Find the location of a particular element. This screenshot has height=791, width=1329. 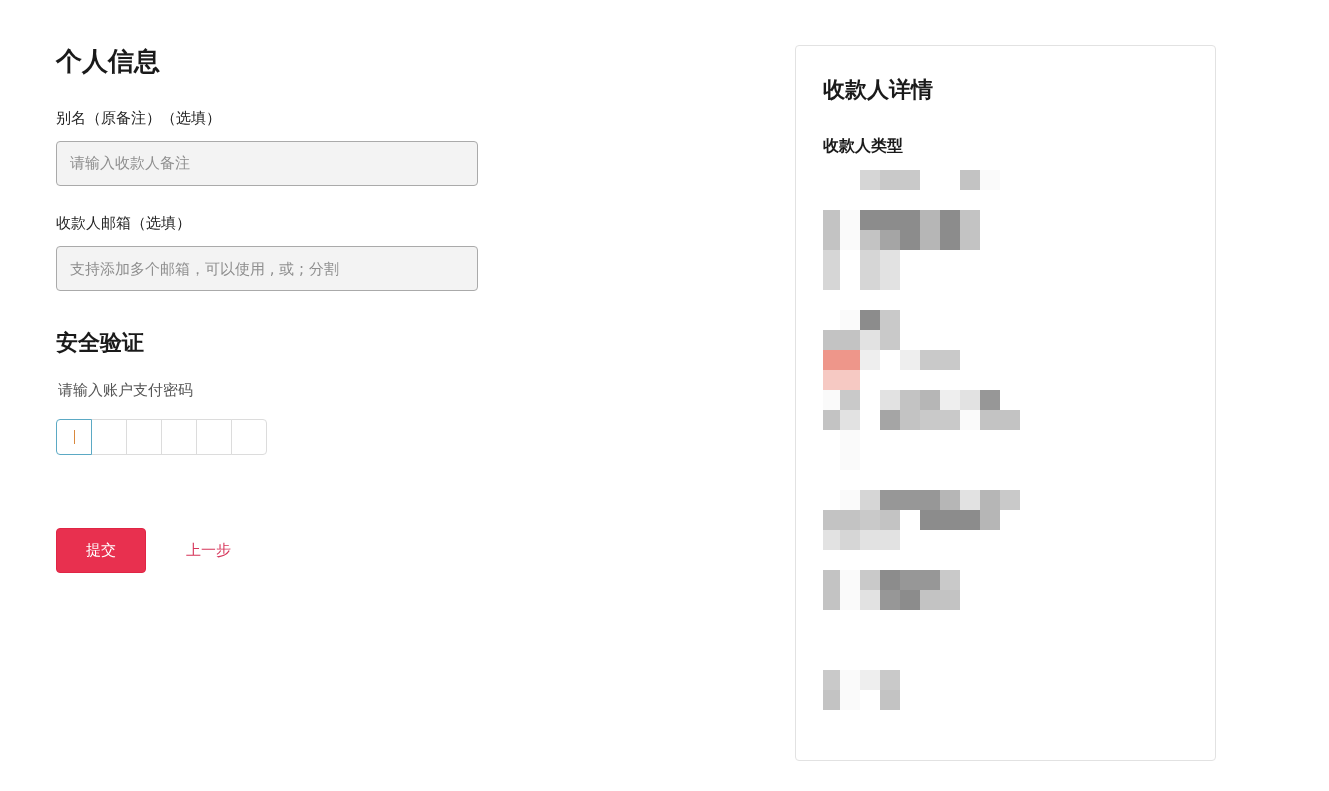

section-title: 个人信息 is located at coordinates (108, 61).